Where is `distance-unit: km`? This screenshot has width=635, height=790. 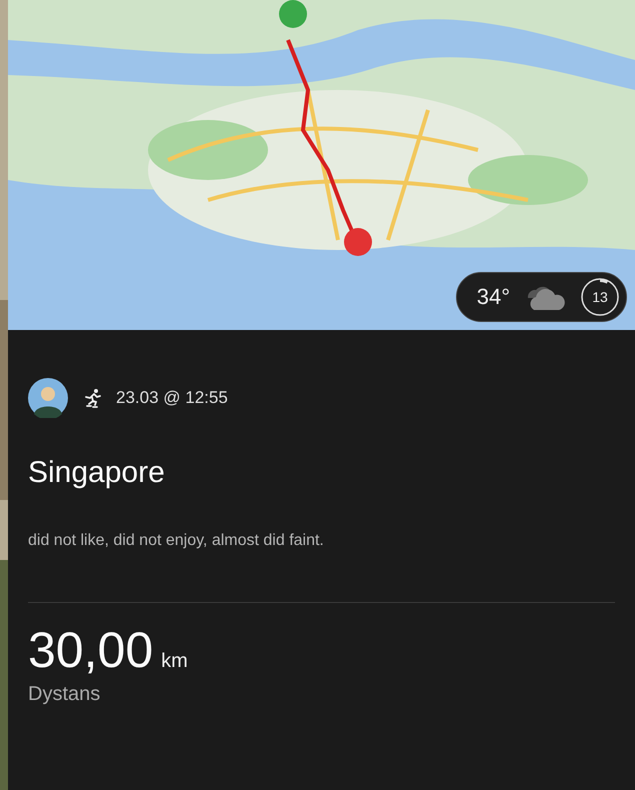 distance-unit: km is located at coordinates (174, 661).